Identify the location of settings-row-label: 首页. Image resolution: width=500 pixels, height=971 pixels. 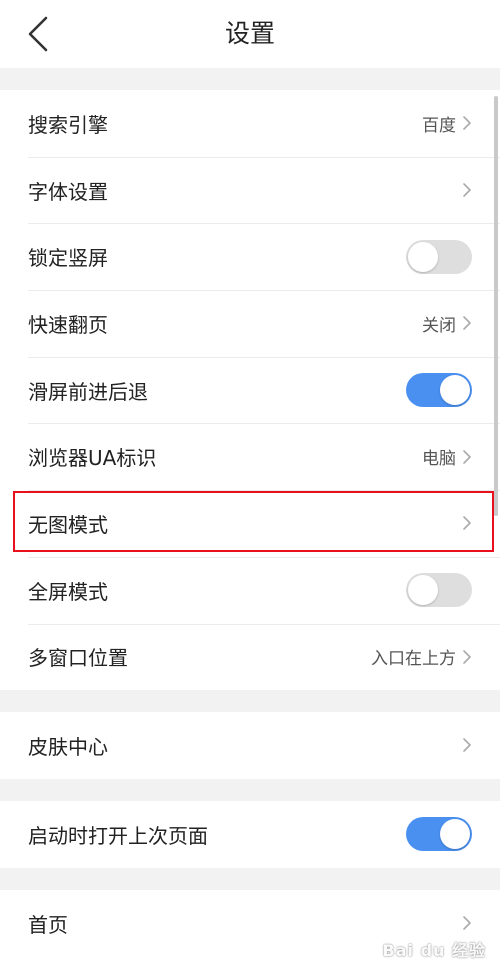
(48, 924).